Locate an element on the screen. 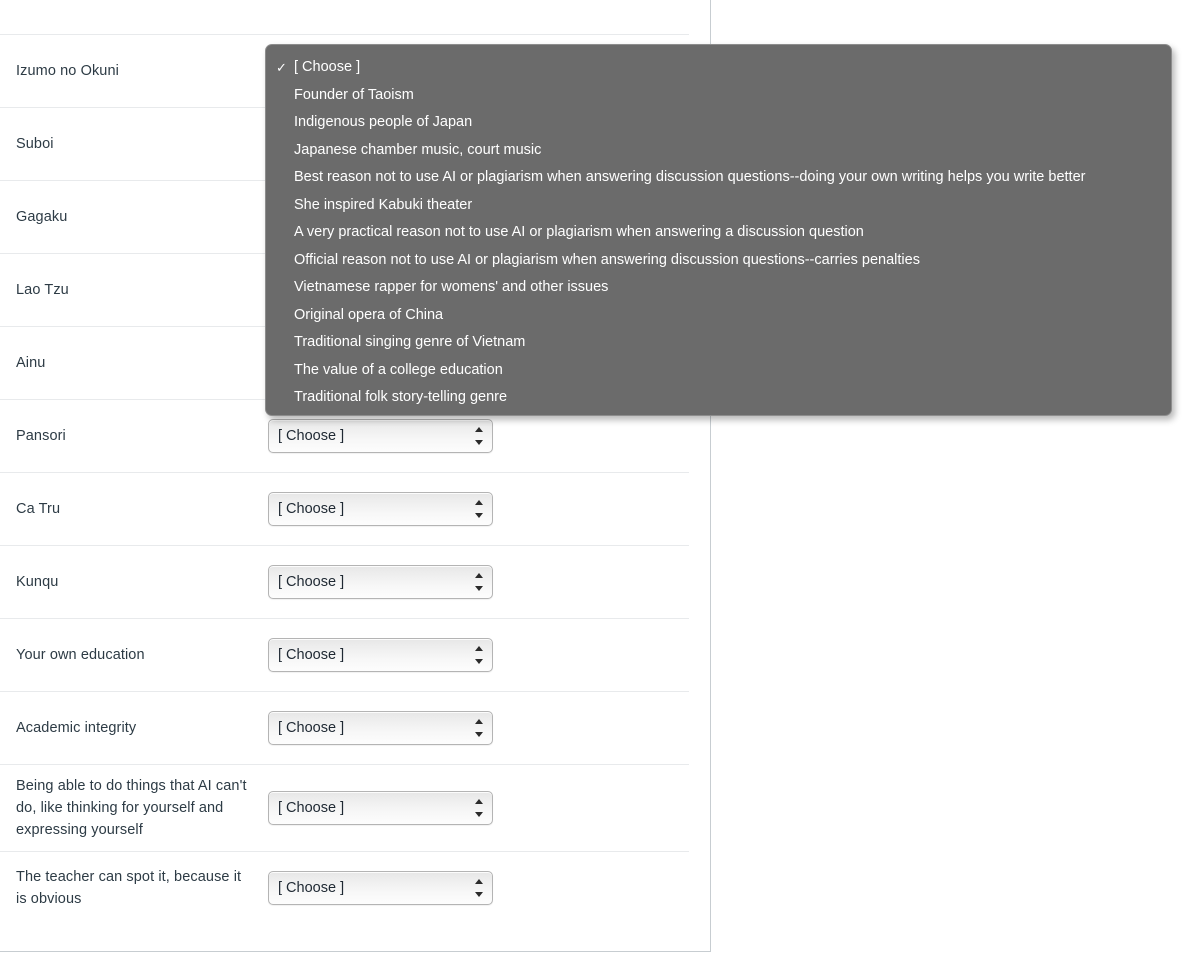 The width and height of the screenshot is (1200, 956). matching-row: Kunqu [ Choose ] is located at coordinates (344, 581).